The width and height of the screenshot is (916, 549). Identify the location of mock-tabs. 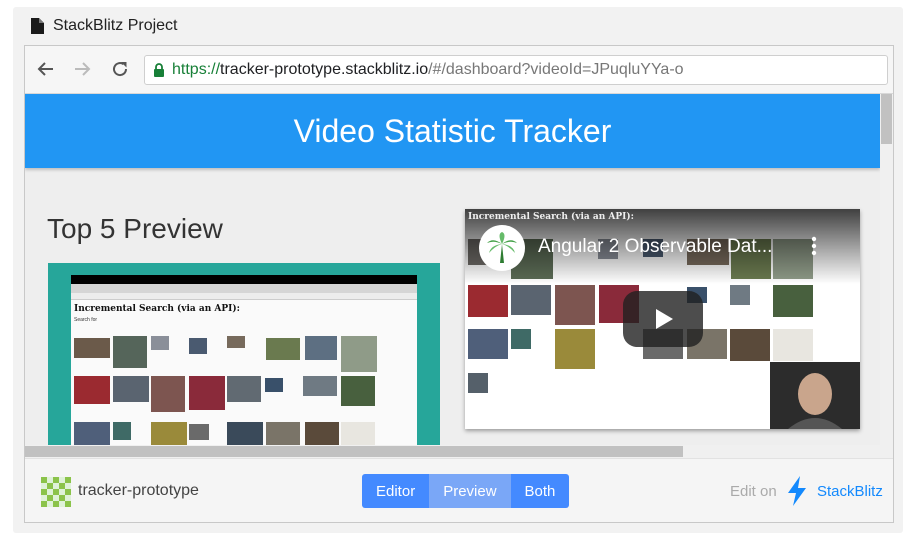
(244, 288).